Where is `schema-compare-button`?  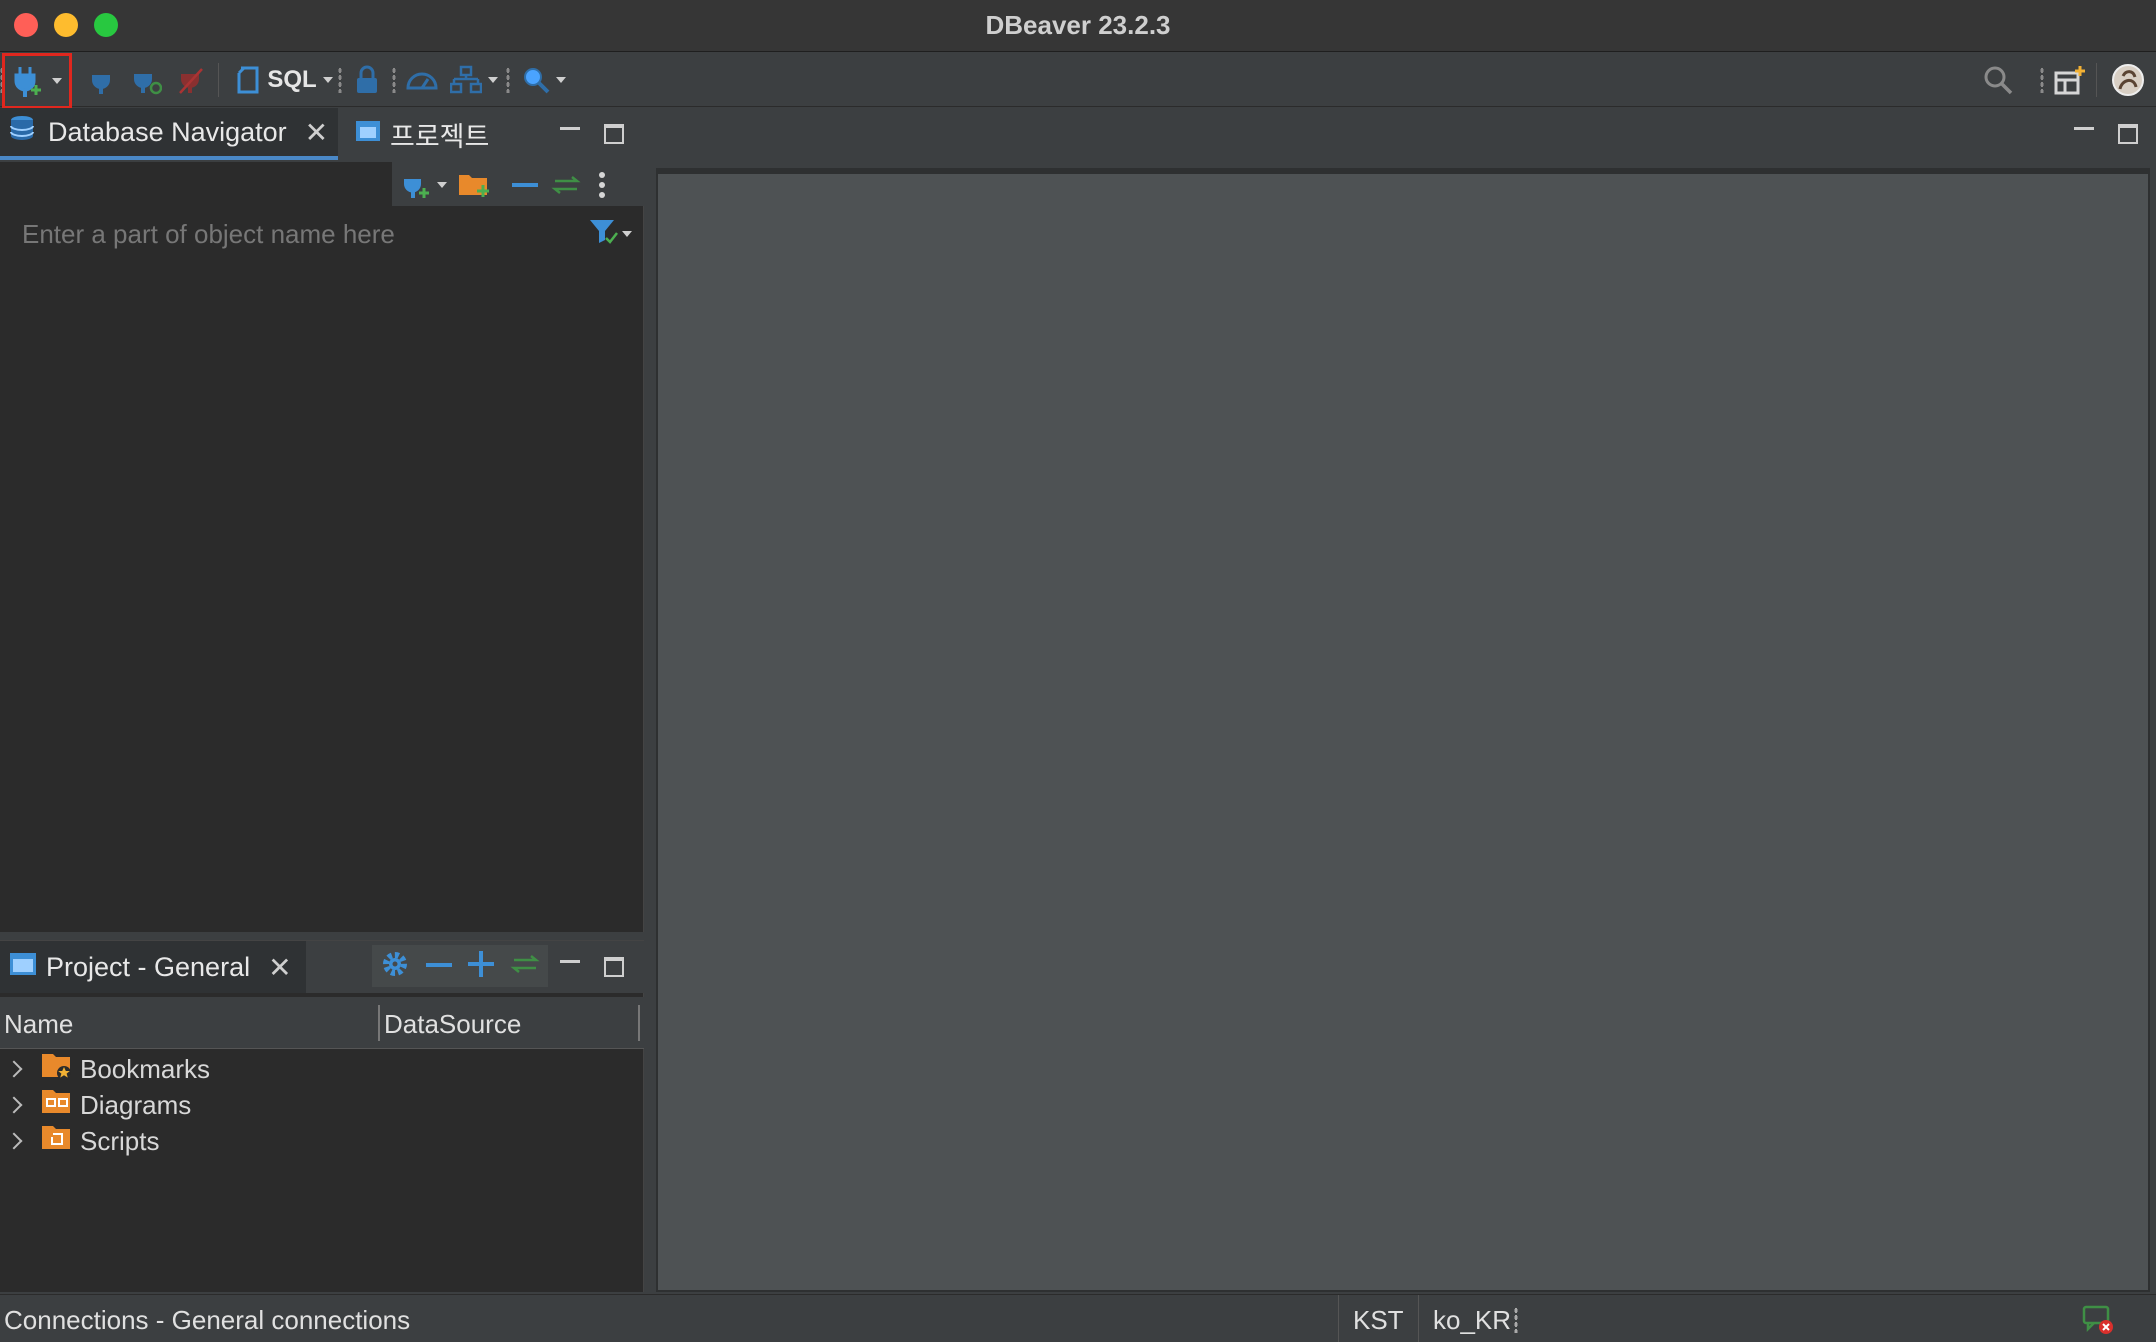 schema-compare-button is located at coordinates (474, 80).